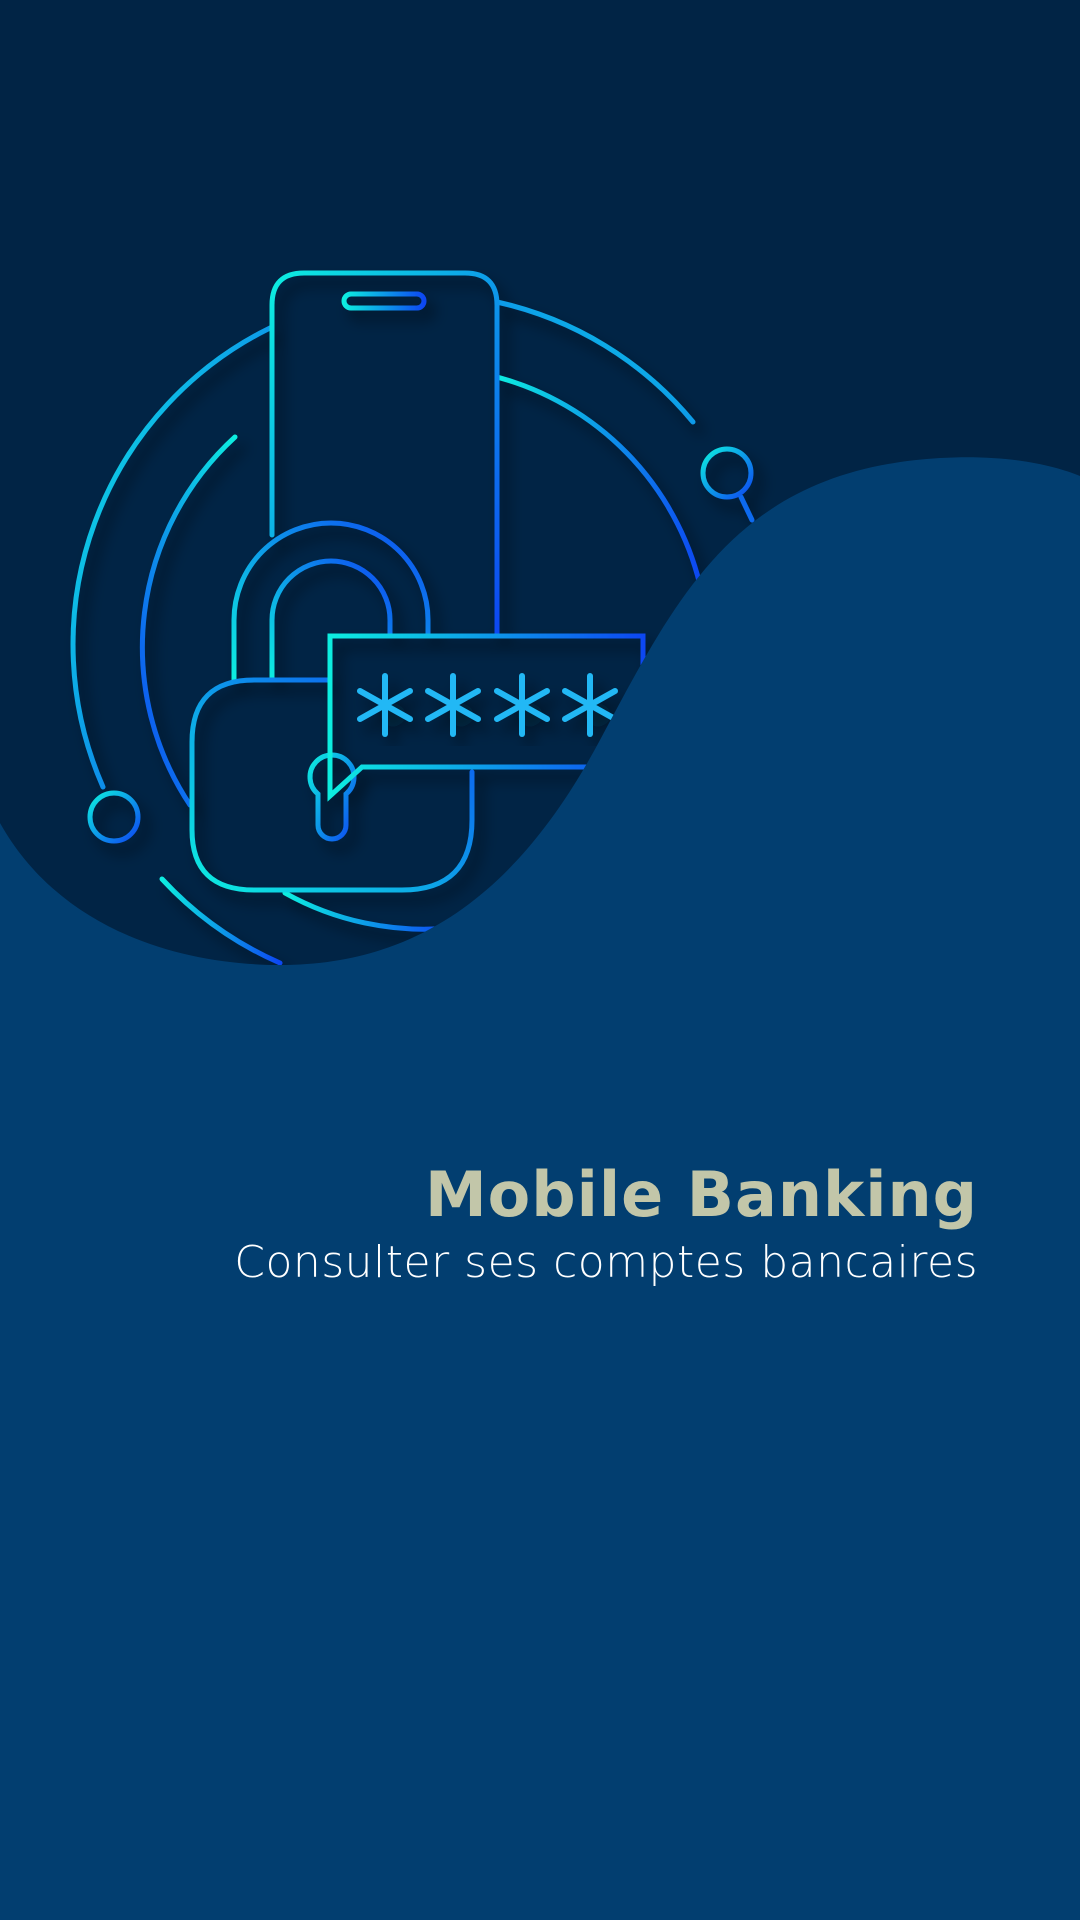 The height and width of the screenshot is (1920, 1080). Describe the element at coordinates (701, 1194) in the screenshot. I see `onboarding-title: Mobile Banking` at that location.